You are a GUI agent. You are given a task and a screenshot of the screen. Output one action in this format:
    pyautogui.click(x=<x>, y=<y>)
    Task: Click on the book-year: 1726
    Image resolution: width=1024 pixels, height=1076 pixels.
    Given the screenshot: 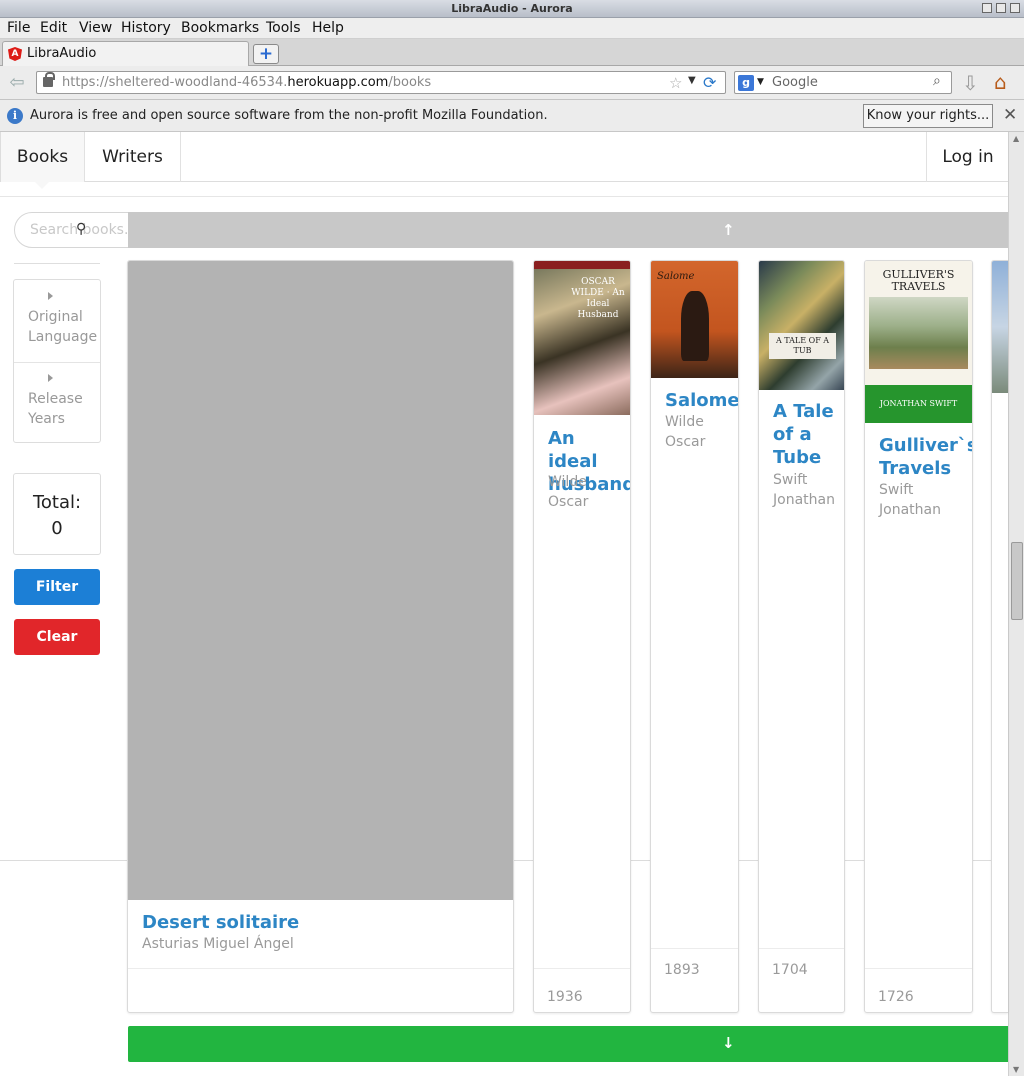 What is the action you would take?
    pyautogui.click(x=896, y=997)
    